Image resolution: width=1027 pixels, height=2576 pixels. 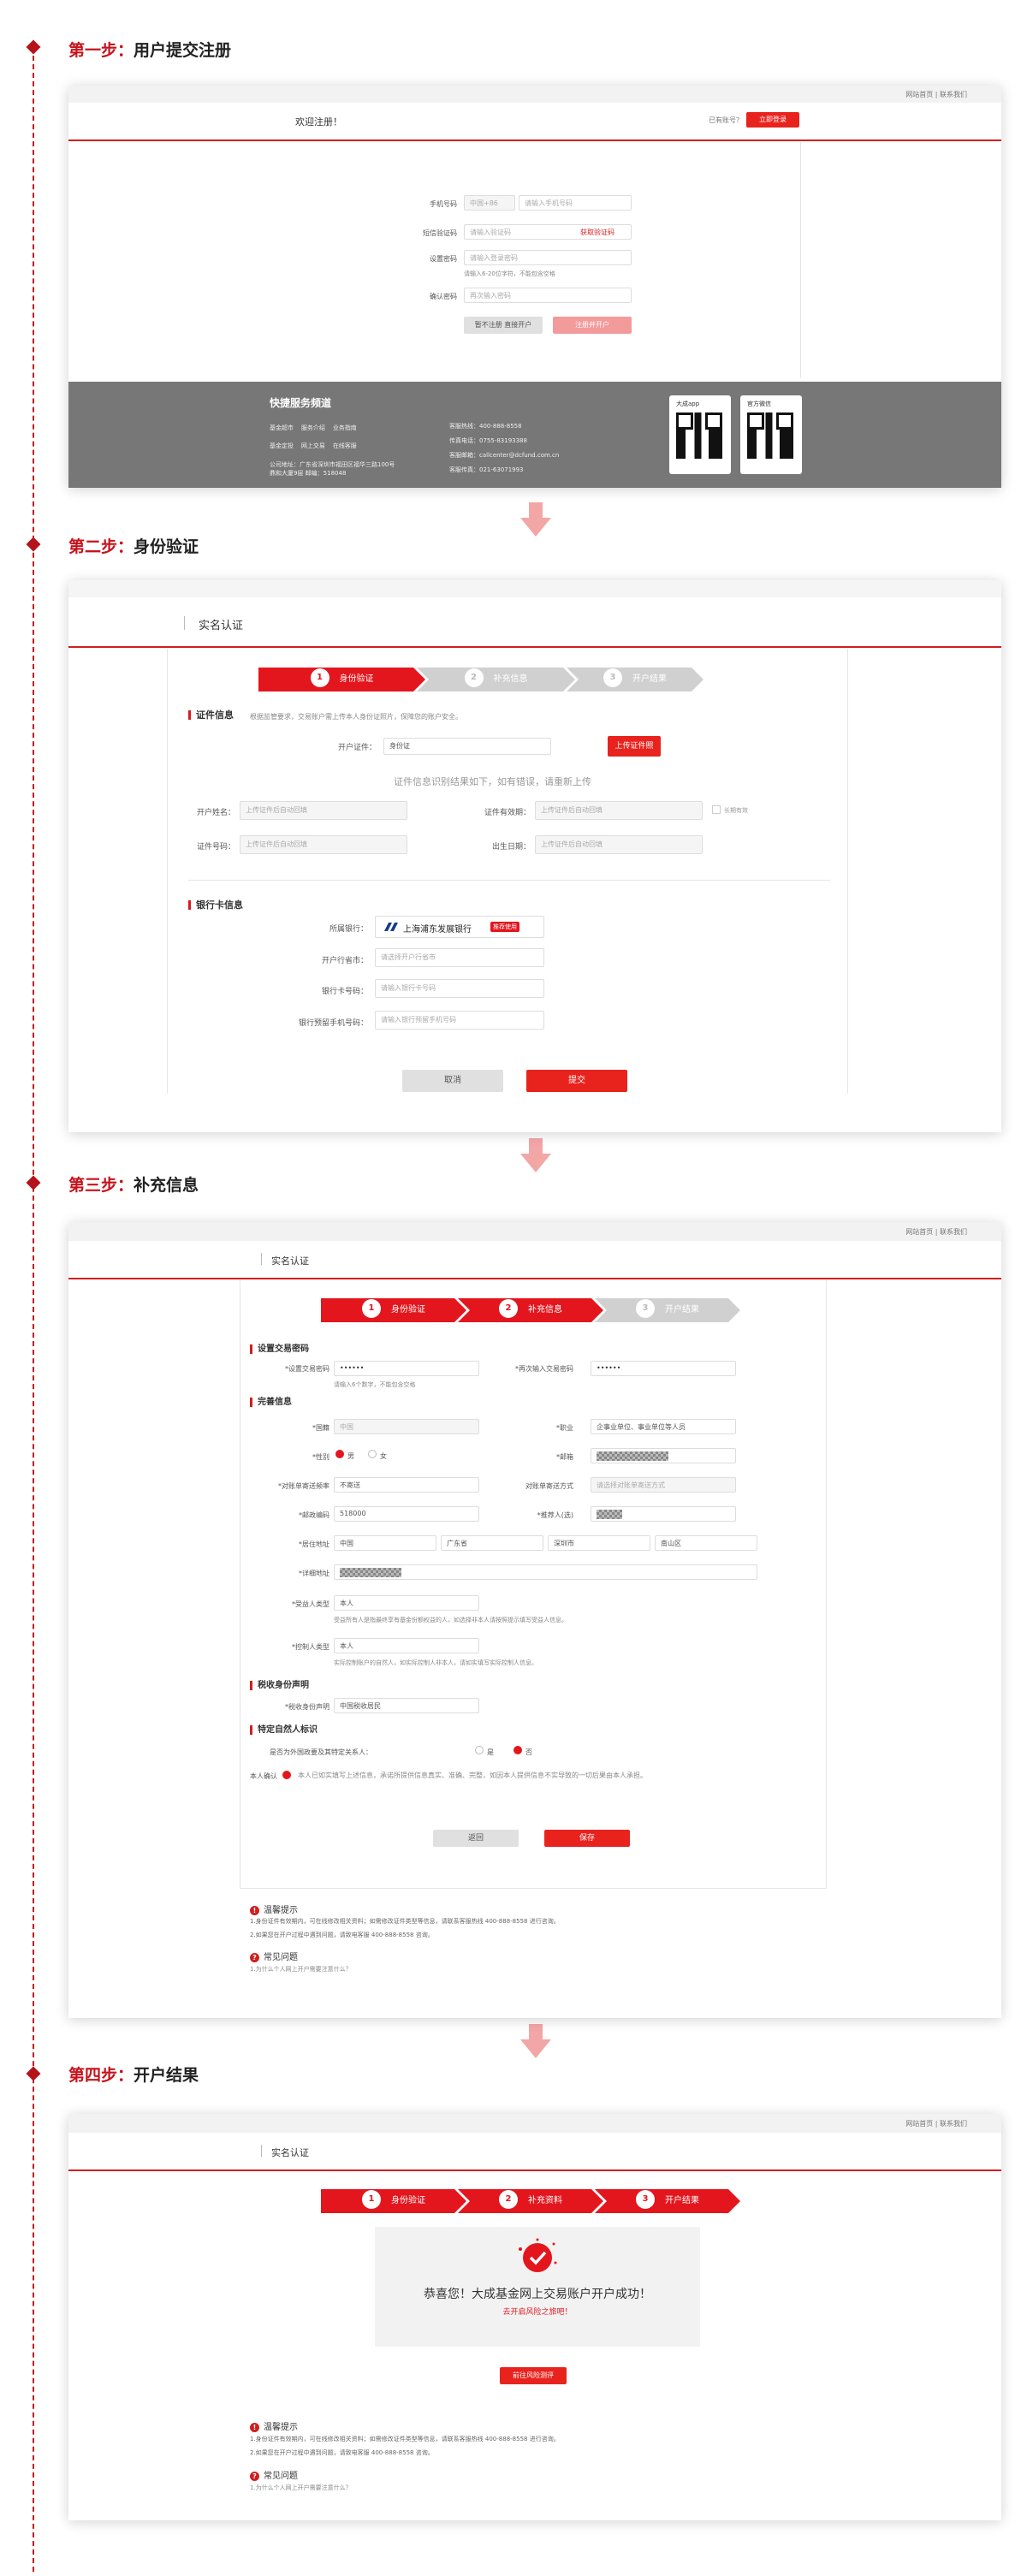 What do you see at coordinates (459, 957) in the screenshot?
I see `branch-select: 请选择开户行省市` at bounding box center [459, 957].